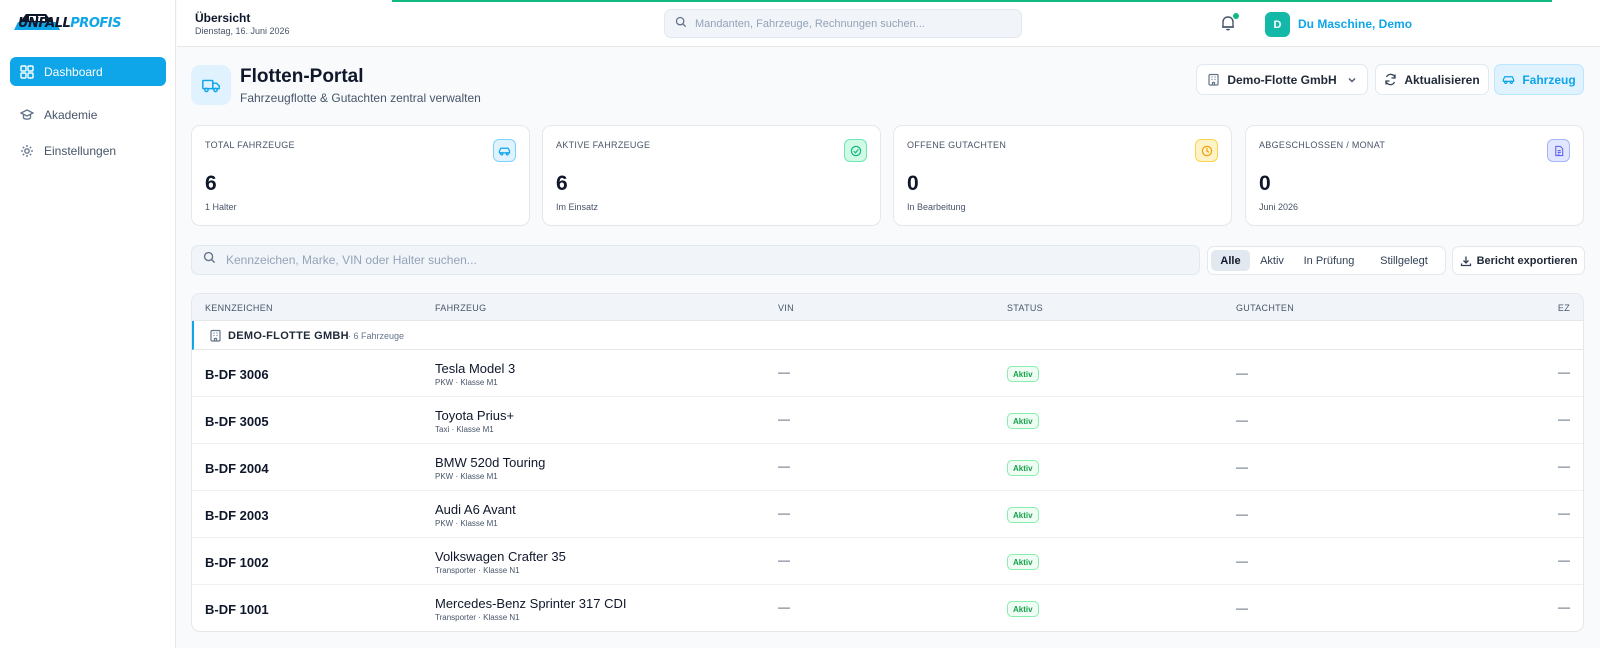  I want to click on stat-value: 6, so click(562, 183).